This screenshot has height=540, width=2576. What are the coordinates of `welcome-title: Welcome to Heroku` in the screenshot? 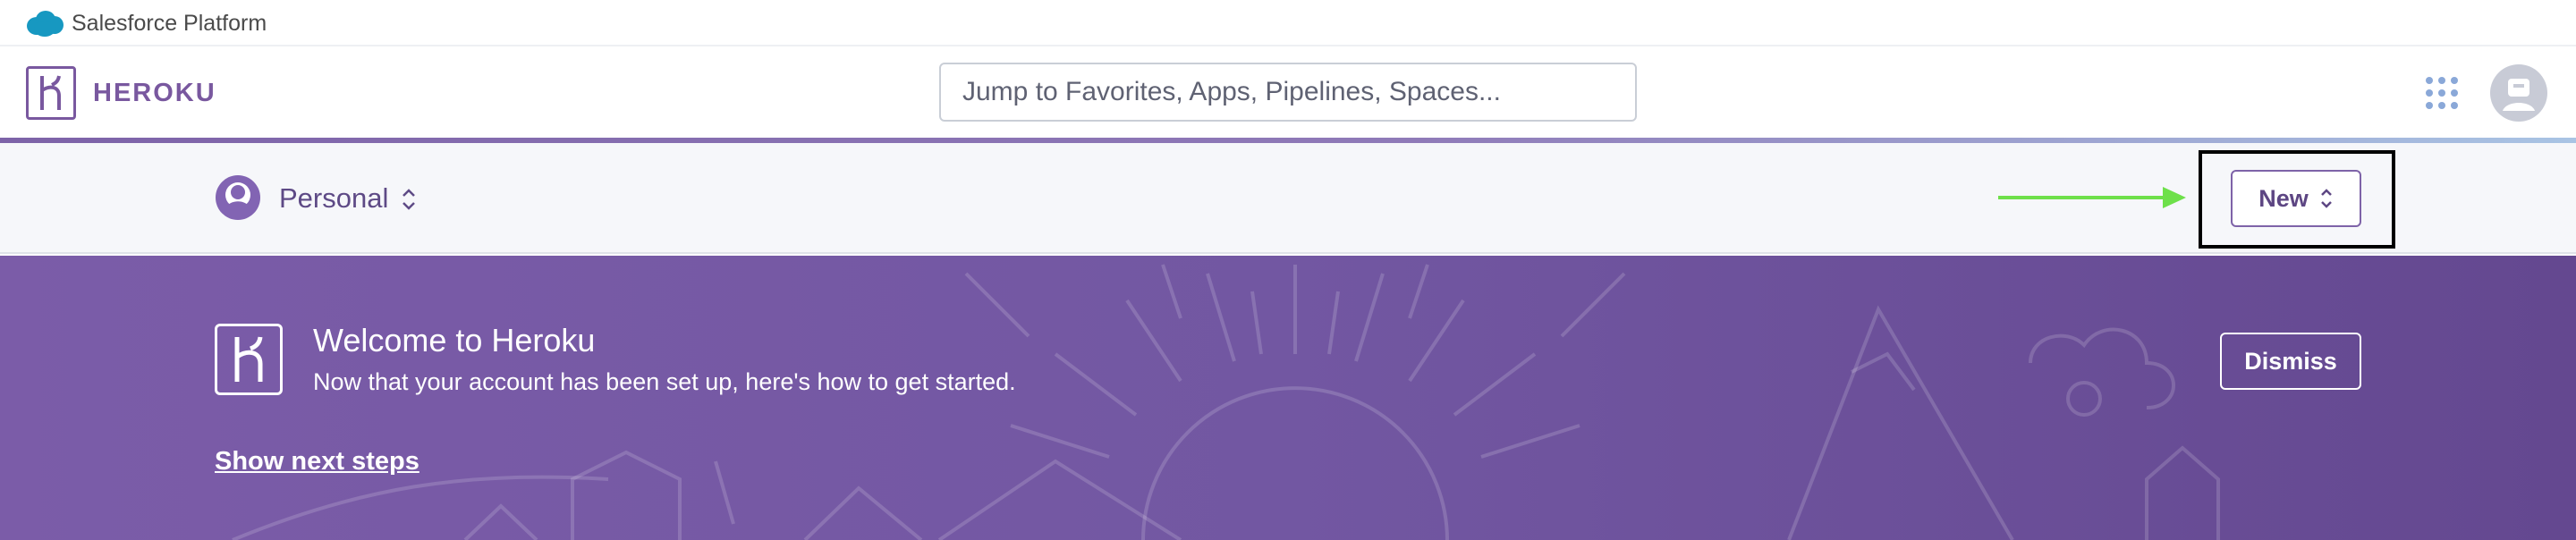 It's located at (454, 340).